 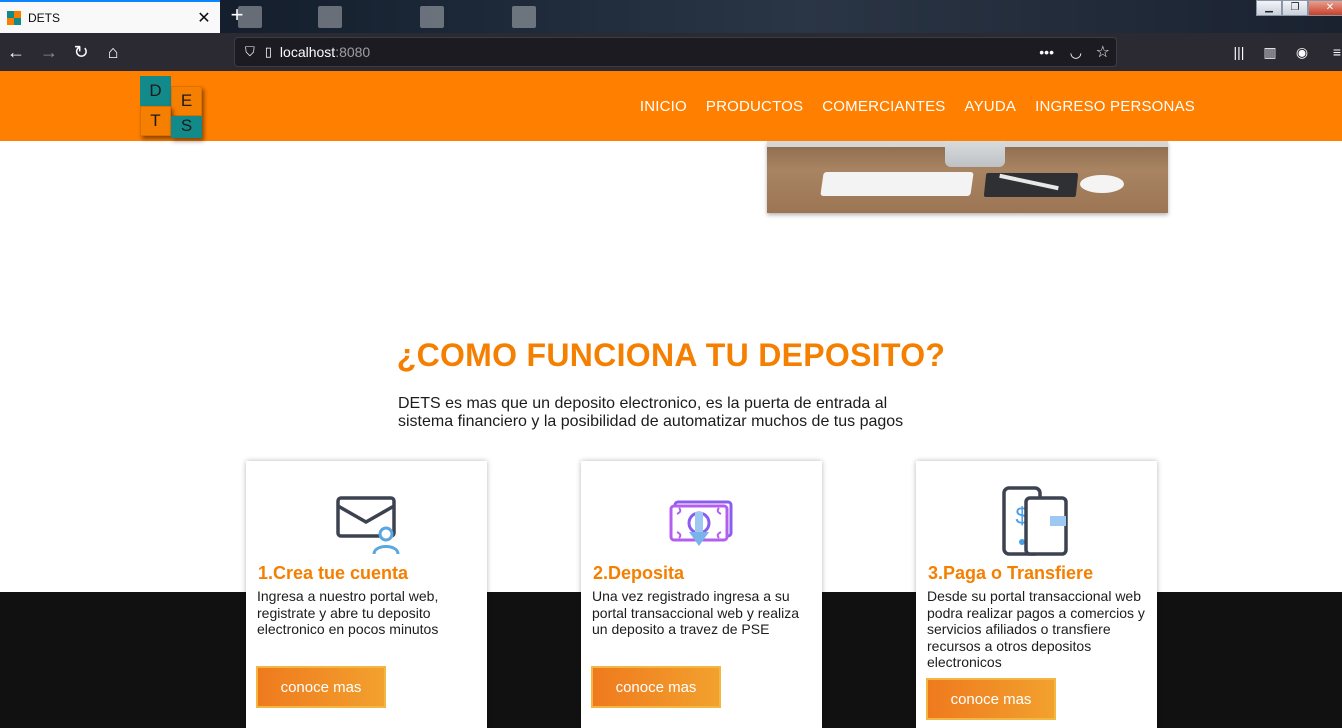 I want to click on logo-tile-e: E, so click(x=186, y=101).